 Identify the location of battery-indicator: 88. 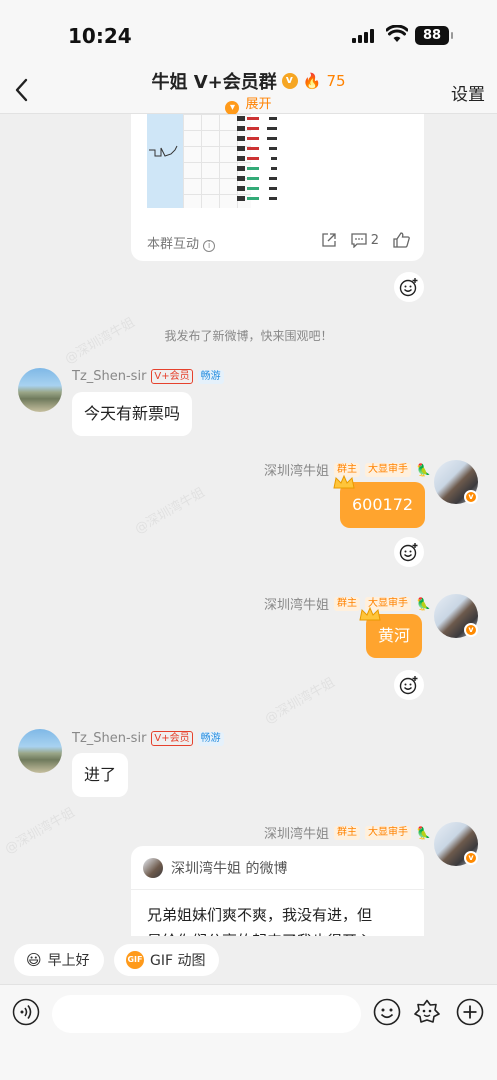
(434, 35).